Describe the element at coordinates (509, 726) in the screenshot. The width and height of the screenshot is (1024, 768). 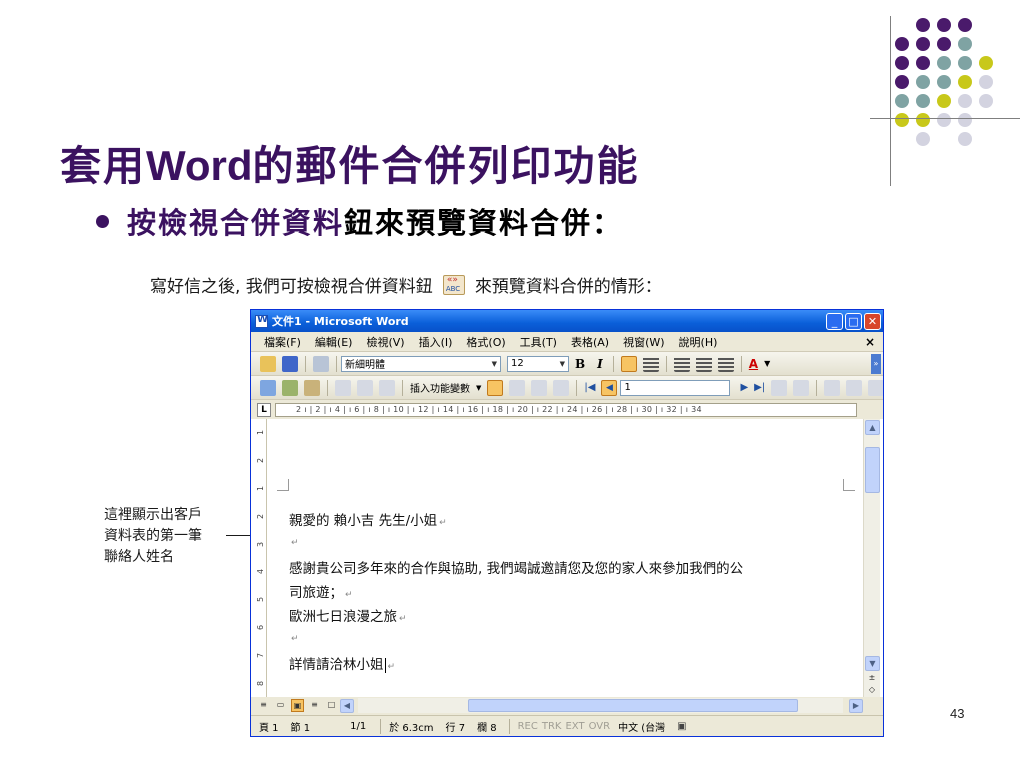
I see `status-separator` at that location.